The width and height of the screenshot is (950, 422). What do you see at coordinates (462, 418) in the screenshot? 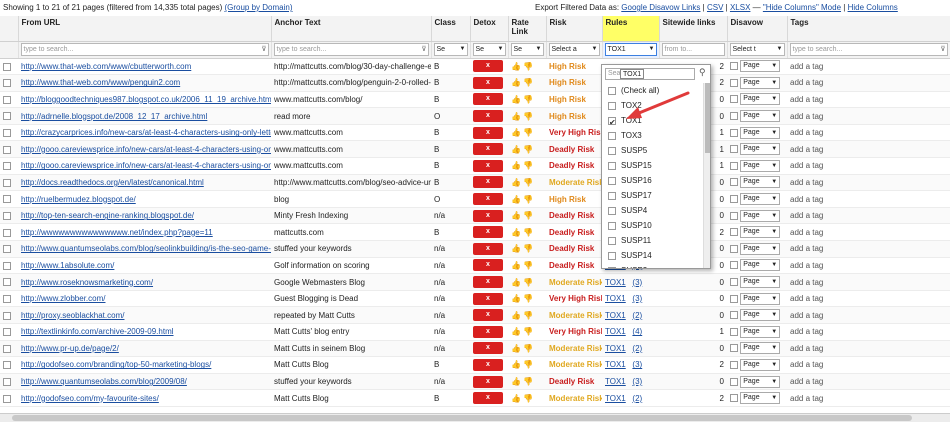
I see `scrollbar-thumb` at bounding box center [462, 418].